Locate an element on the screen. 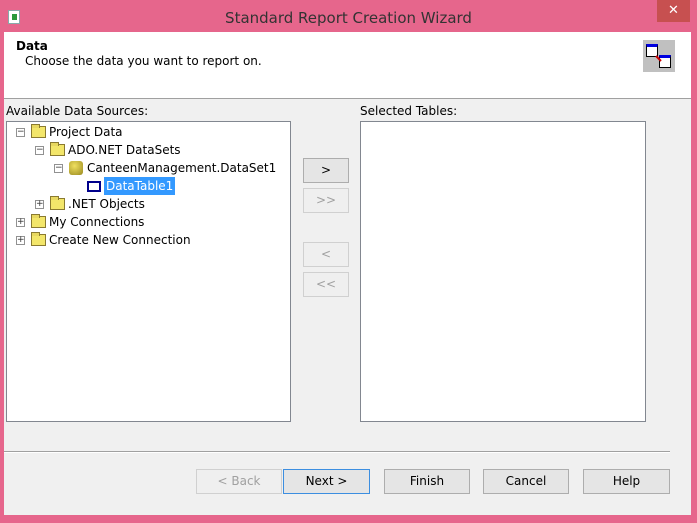  tables-link-icon is located at coordinates (659, 56).